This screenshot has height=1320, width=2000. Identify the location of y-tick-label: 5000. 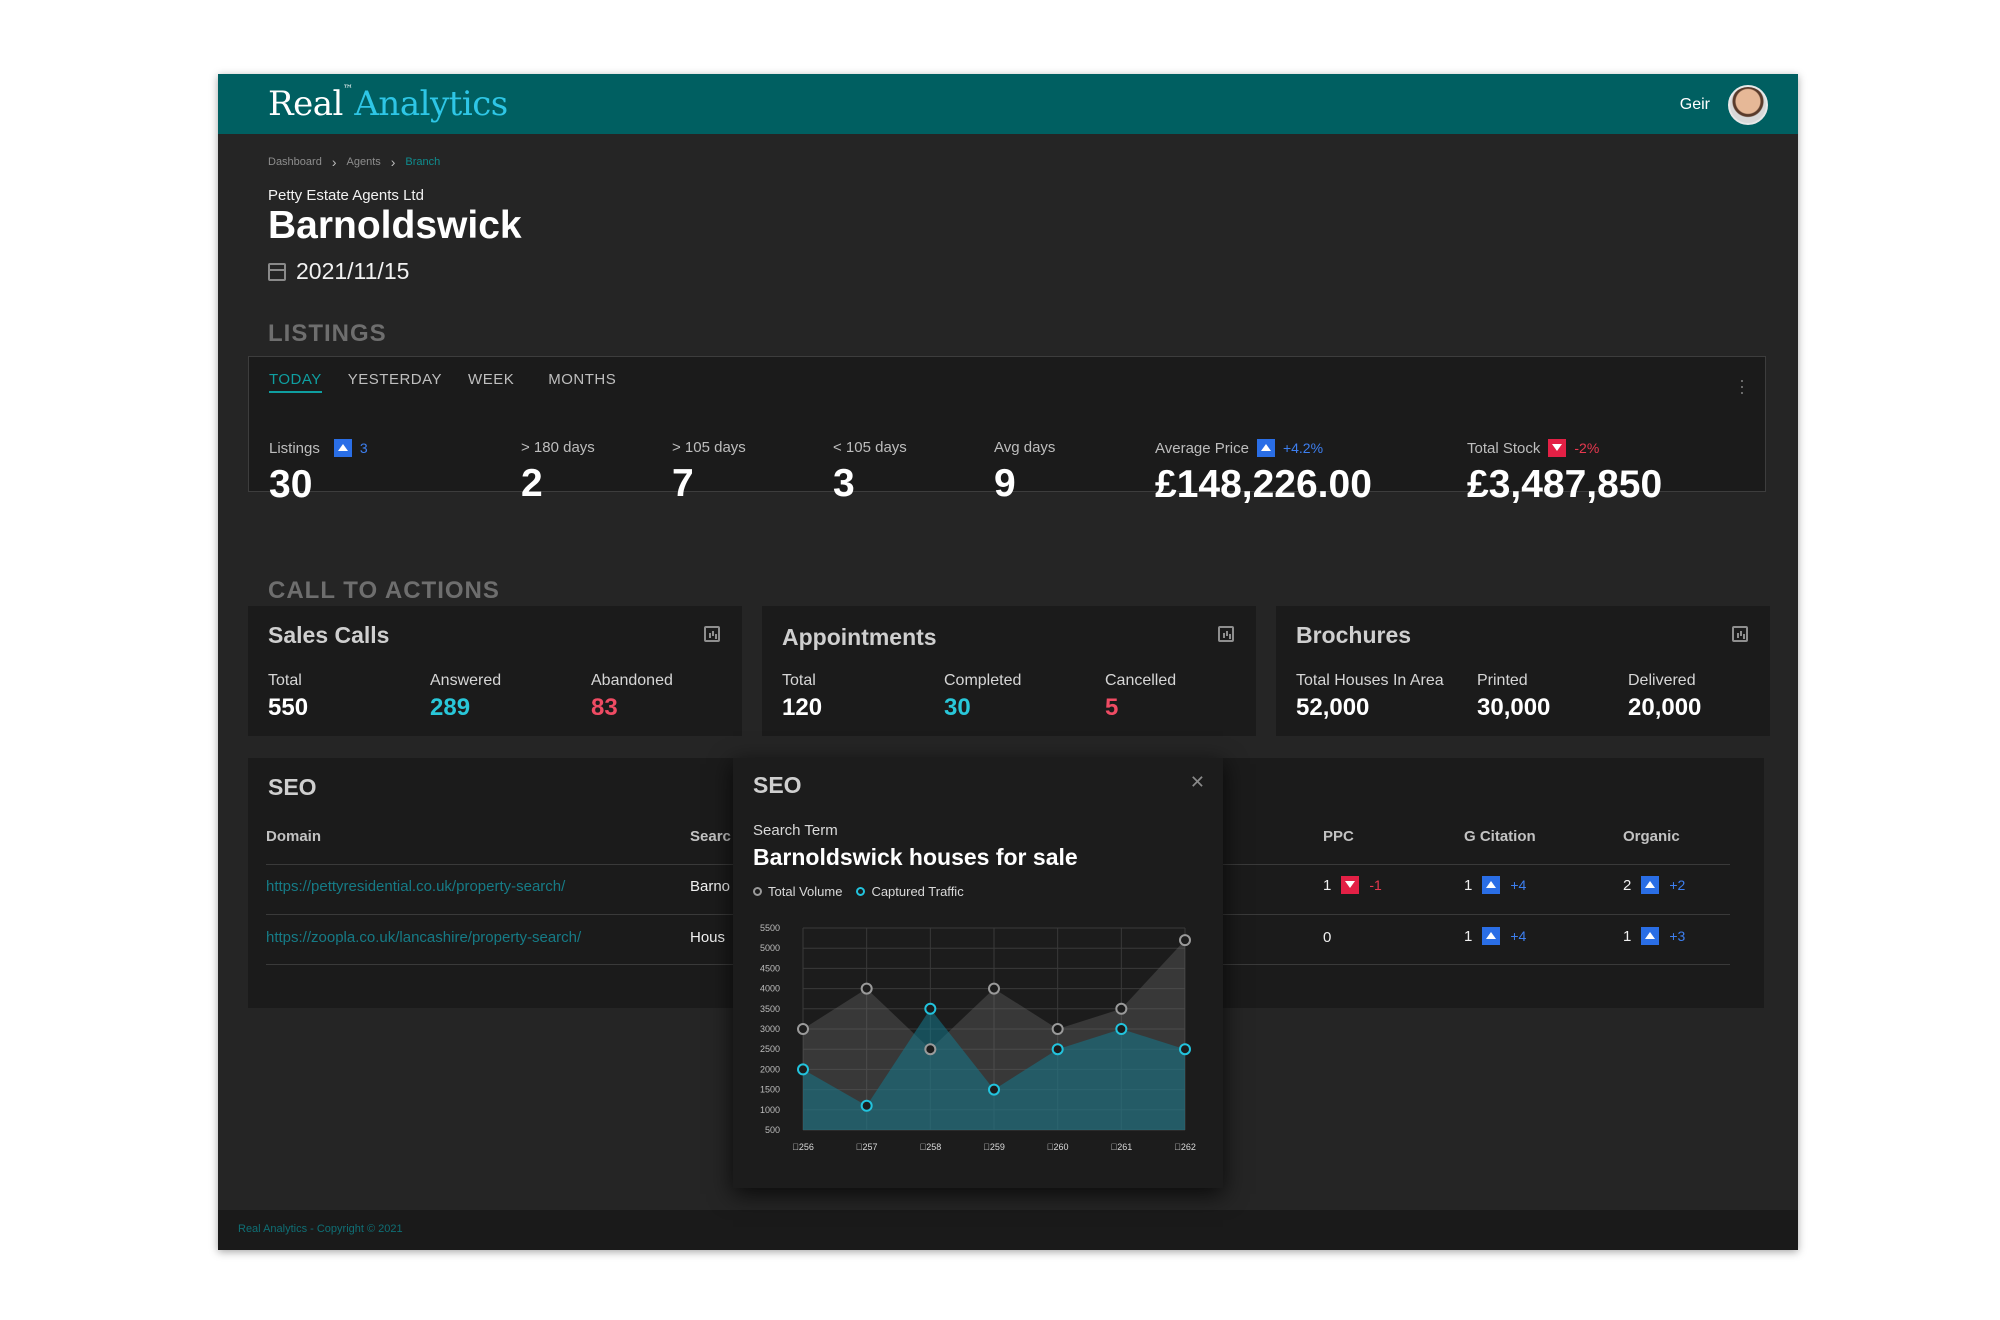
(770, 948).